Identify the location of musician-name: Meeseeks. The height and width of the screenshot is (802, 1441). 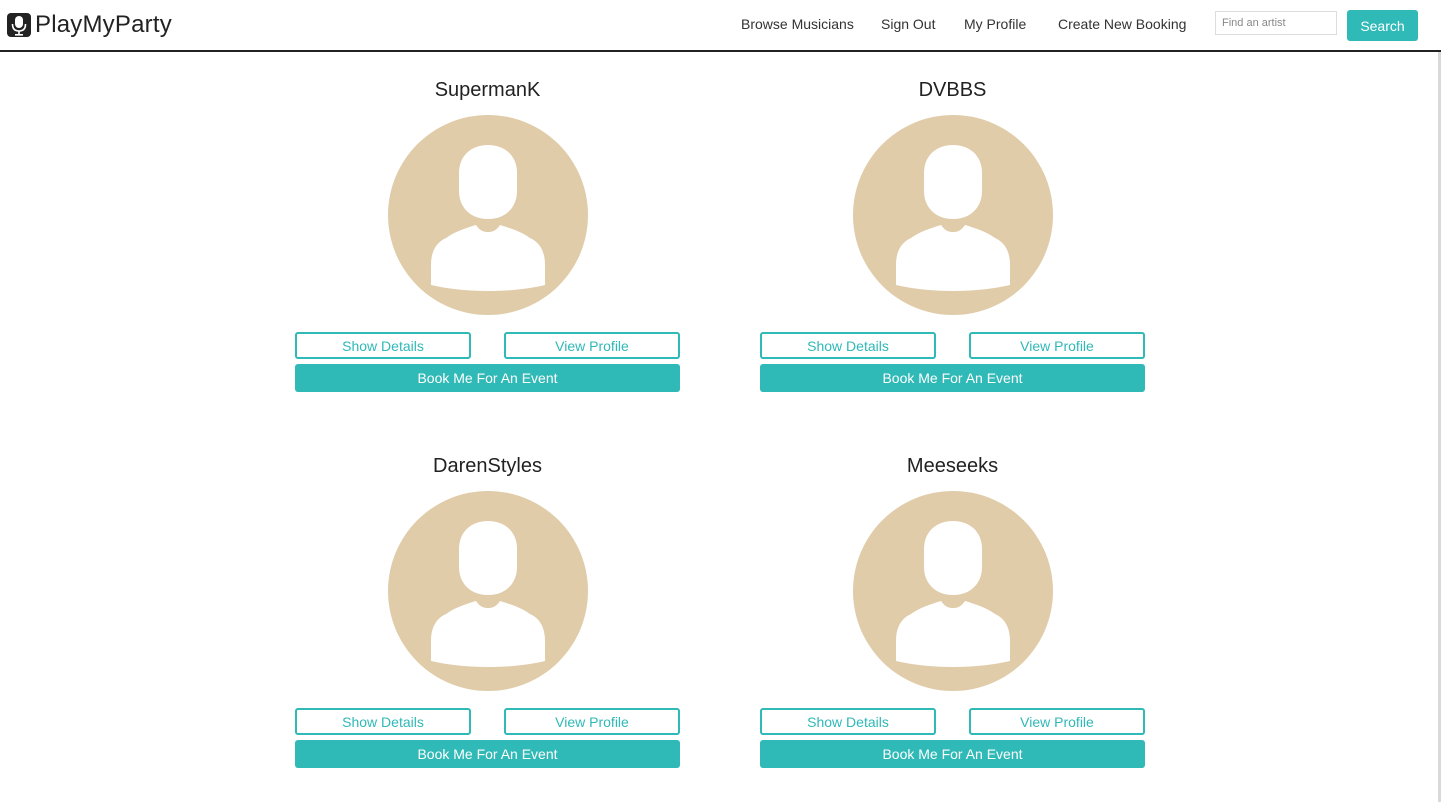
(952, 466).